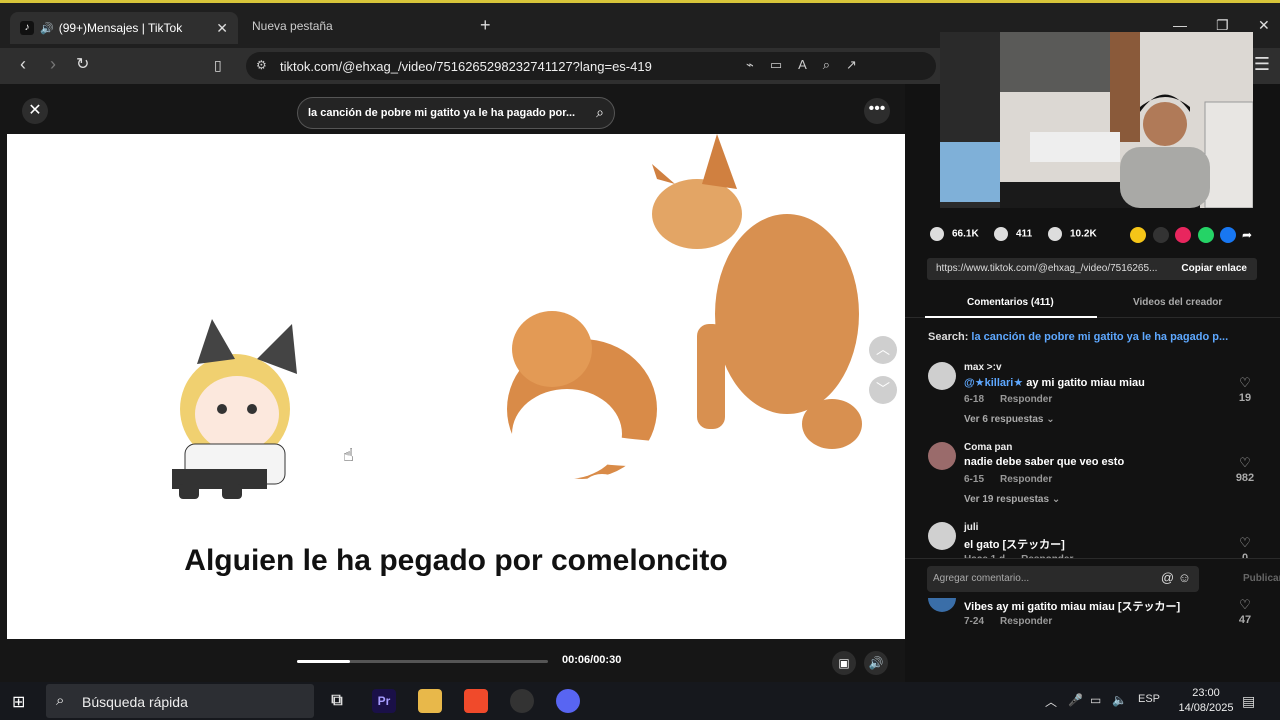  Describe the element at coordinates (1024, 234) in the screenshot. I see `comment-count: 411` at that location.